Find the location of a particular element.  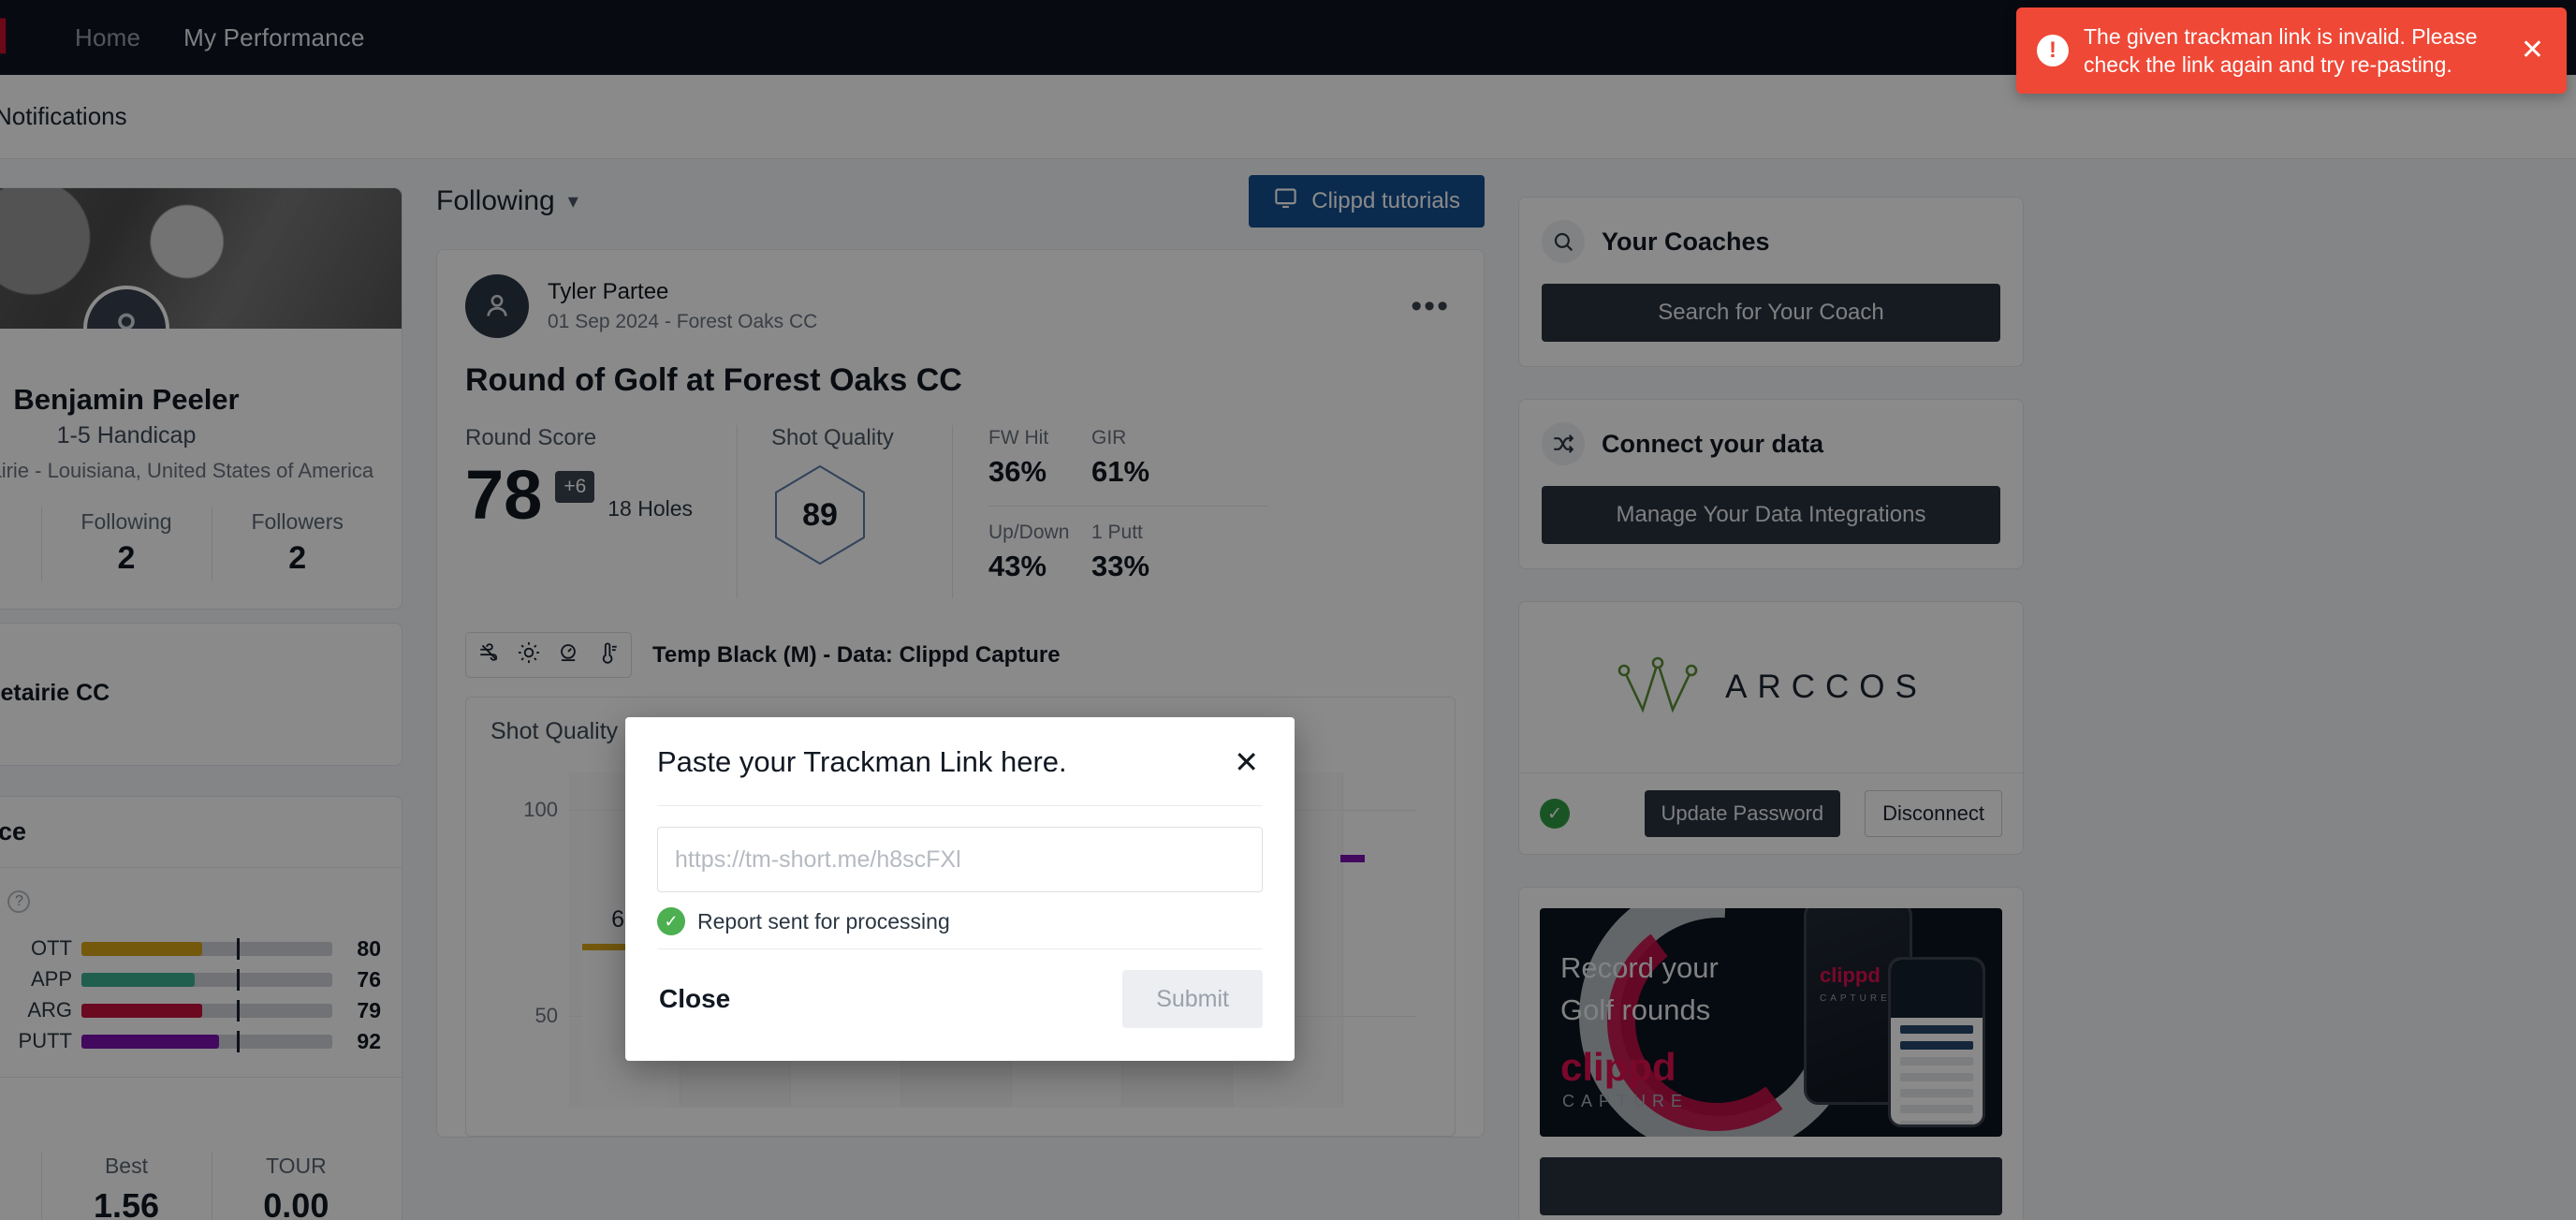

modal-title: Paste your Trackman Link here. is located at coordinates (862, 761).